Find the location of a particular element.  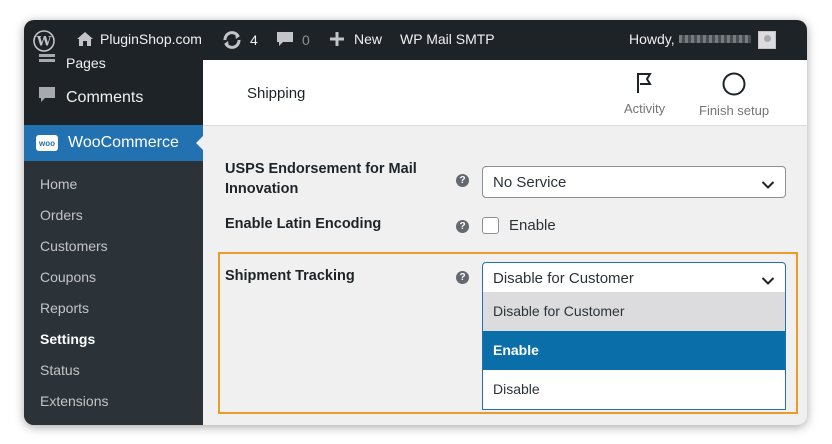

option-disable-for-customer: Disable for Customer is located at coordinates (634, 311).